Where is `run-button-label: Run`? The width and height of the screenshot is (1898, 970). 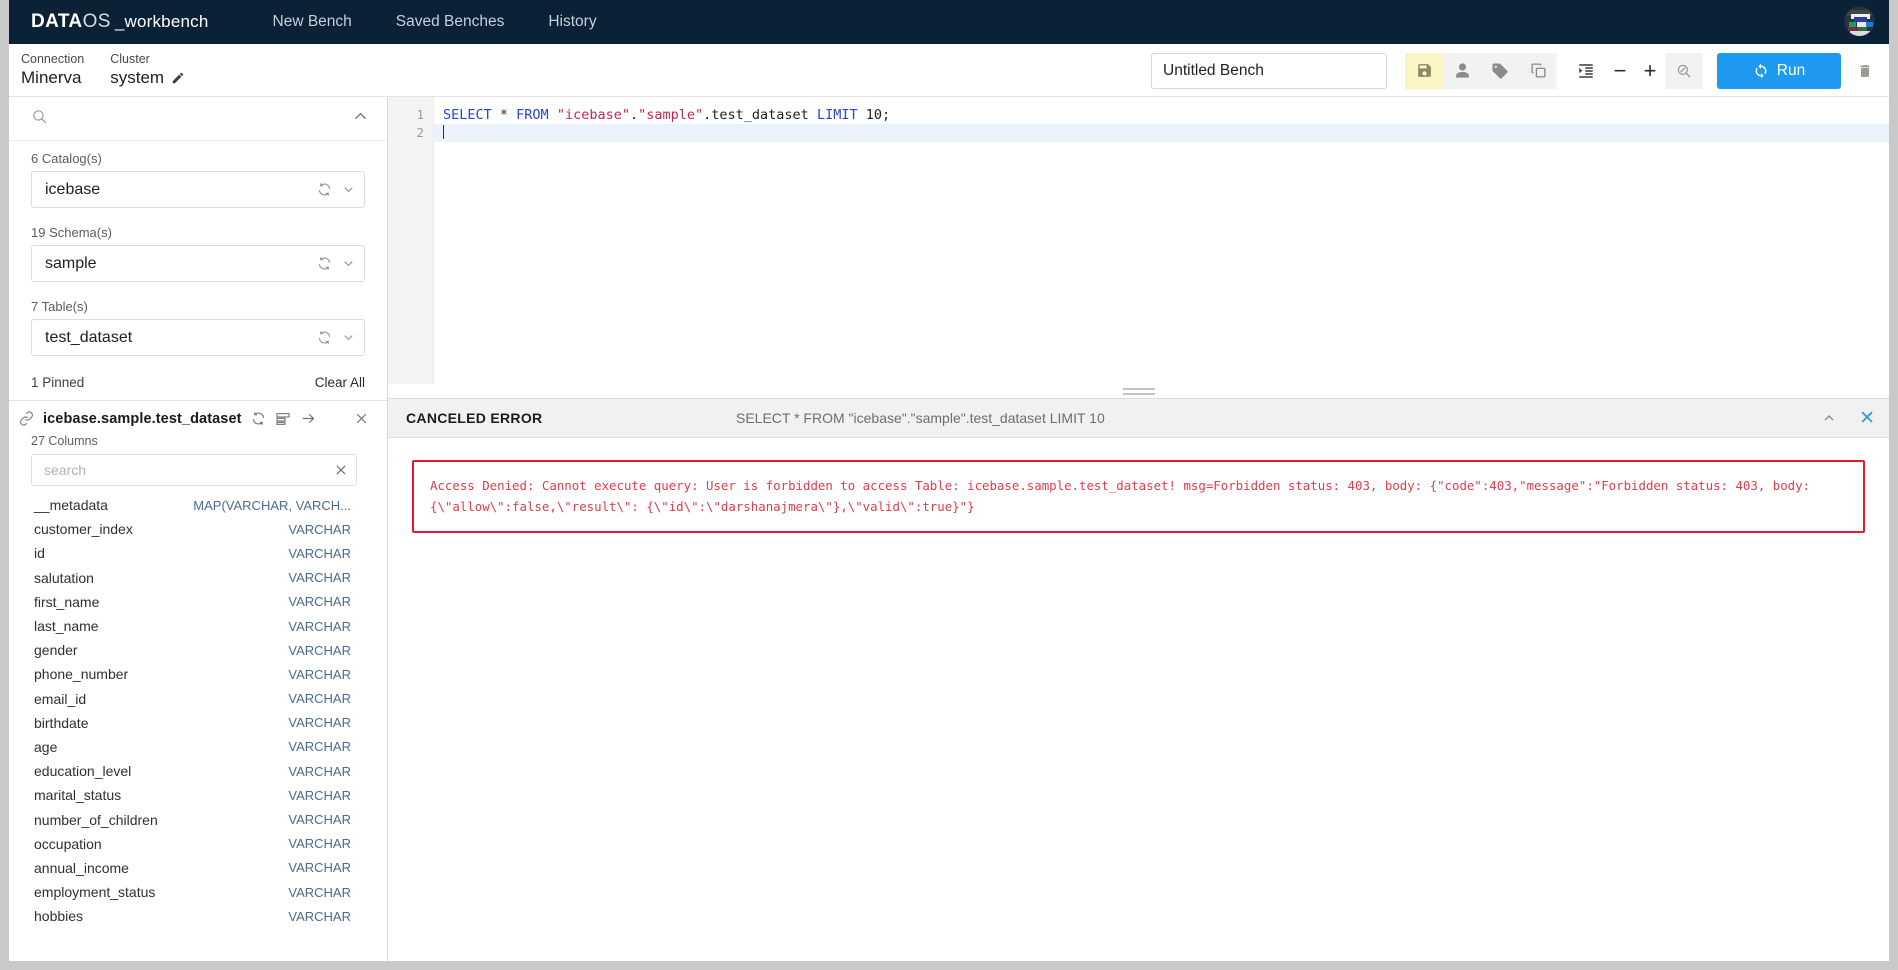
run-button-label: Run is located at coordinates (1791, 70).